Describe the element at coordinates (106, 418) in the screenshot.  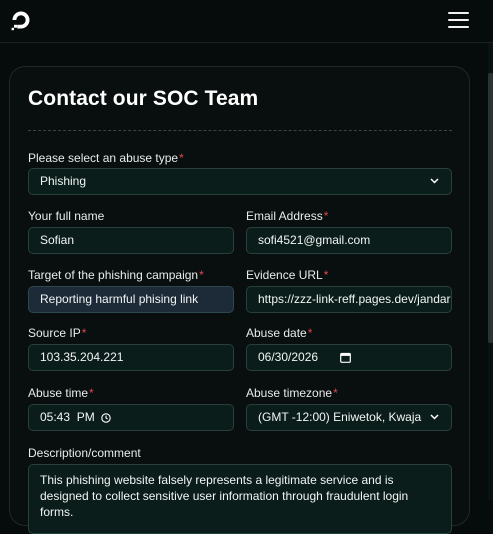
I see `clock-icon` at that location.